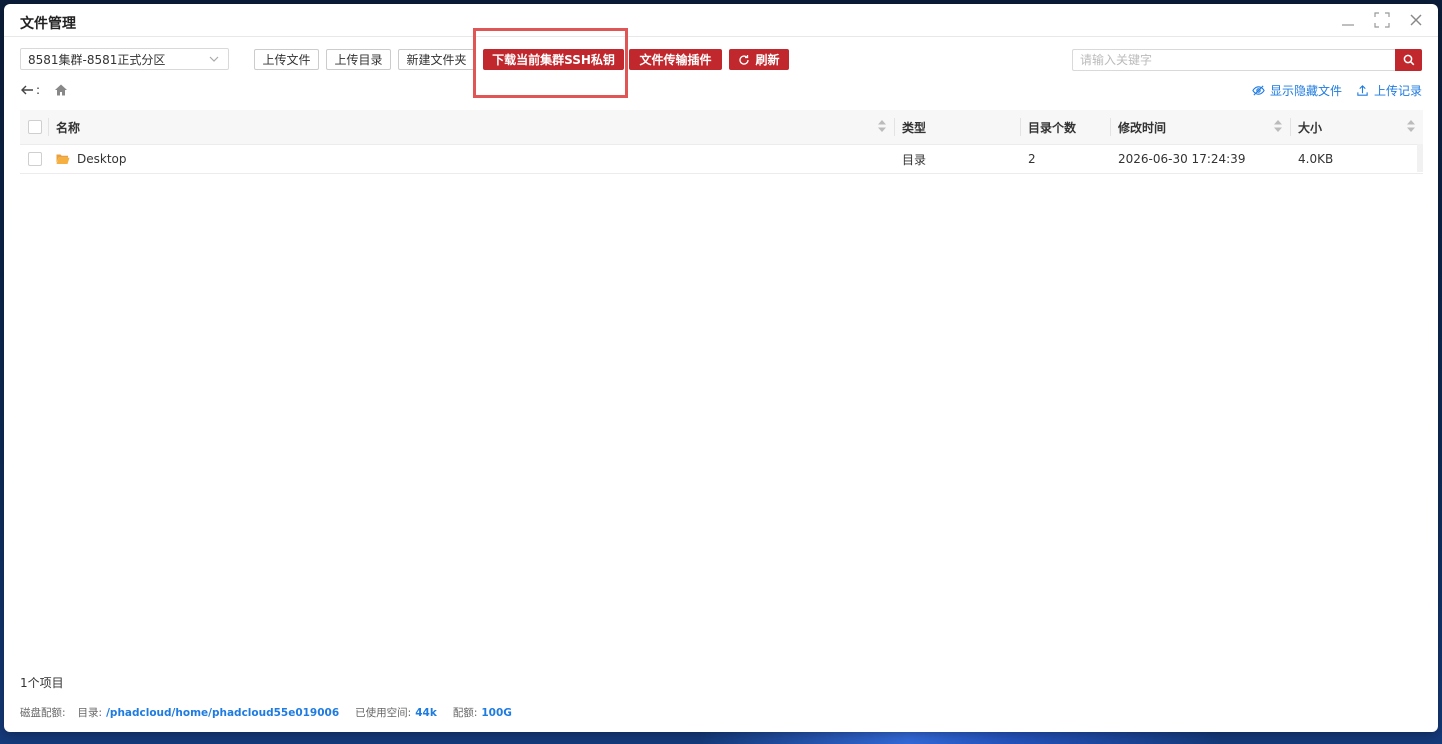  Describe the element at coordinates (1233, 60) in the screenshot. I see `search-input` at that location.